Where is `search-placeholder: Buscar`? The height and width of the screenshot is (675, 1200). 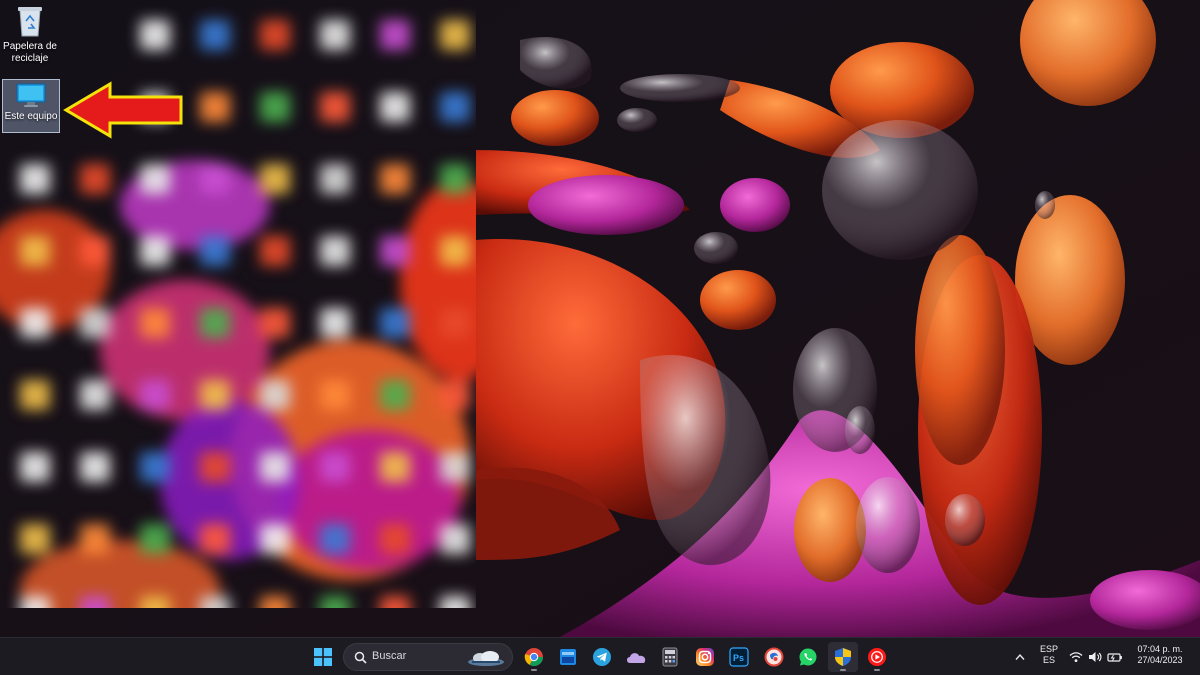
search-placeholder: Buscar is located at coordinates (389, 656).